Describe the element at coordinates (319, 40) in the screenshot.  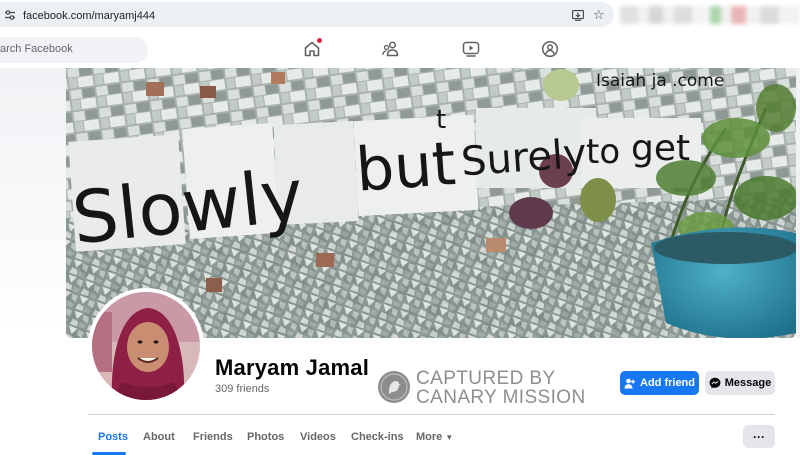
I see `home-notification-dot` at that location.